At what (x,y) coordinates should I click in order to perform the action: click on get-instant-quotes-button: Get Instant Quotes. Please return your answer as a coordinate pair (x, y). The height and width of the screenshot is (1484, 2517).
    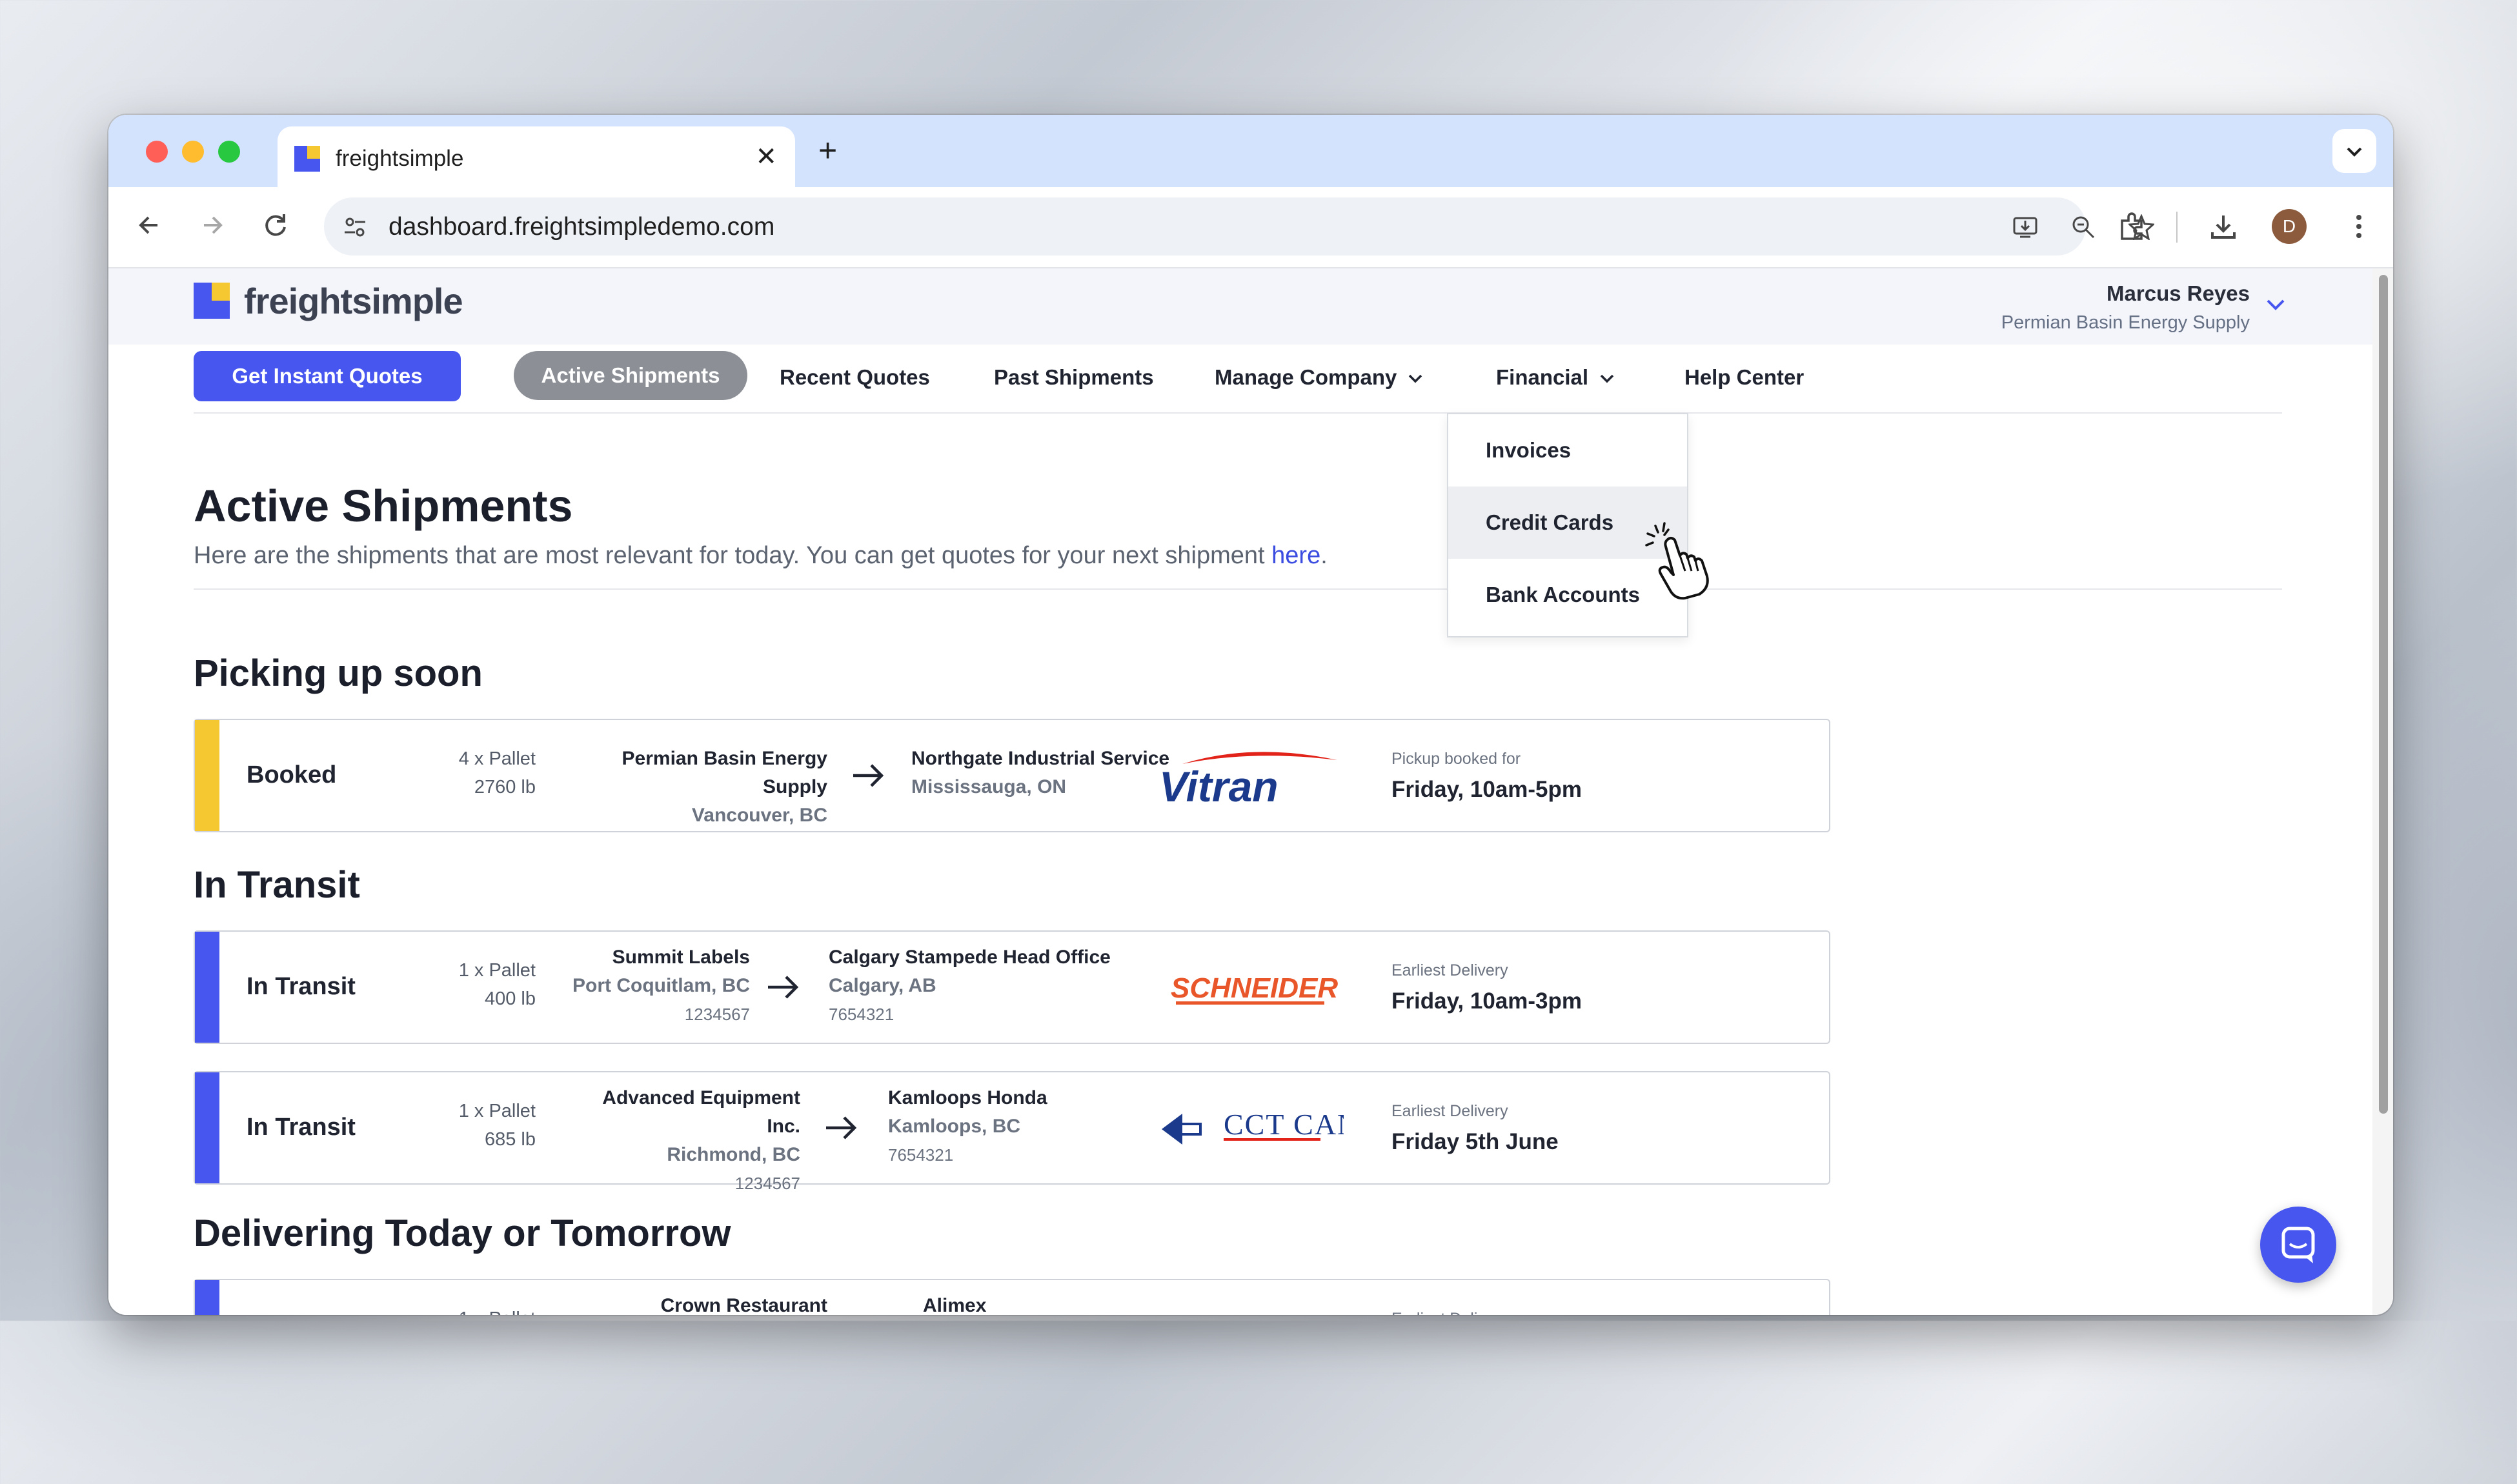
    Looking at the image, I should click on (327, 376).